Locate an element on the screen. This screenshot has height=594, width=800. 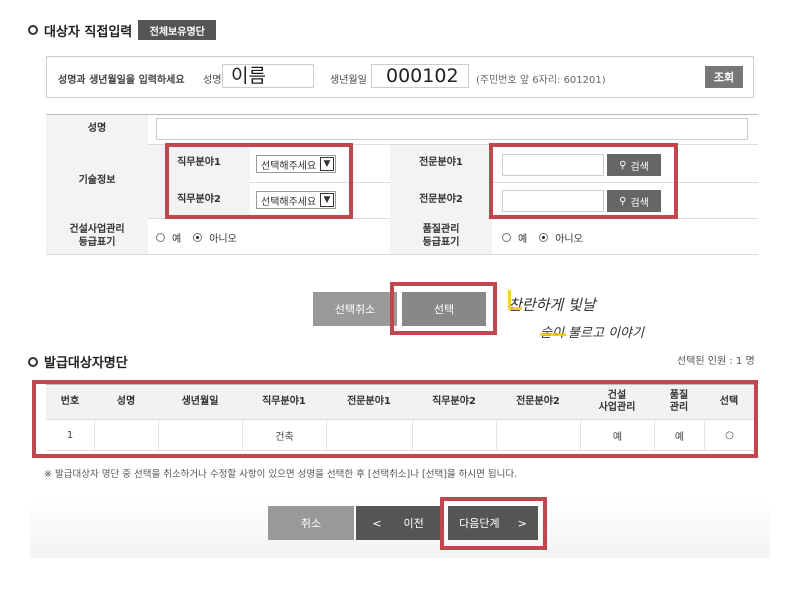
construction-grade-label-line1: 건설사업관리 is located at coordinates (97, 229).